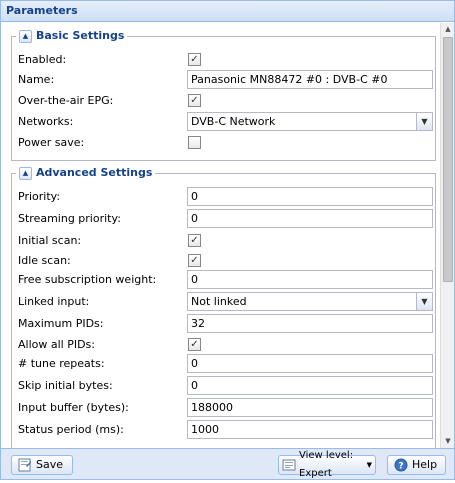  I want to click on save-icon, so click(25, 465).